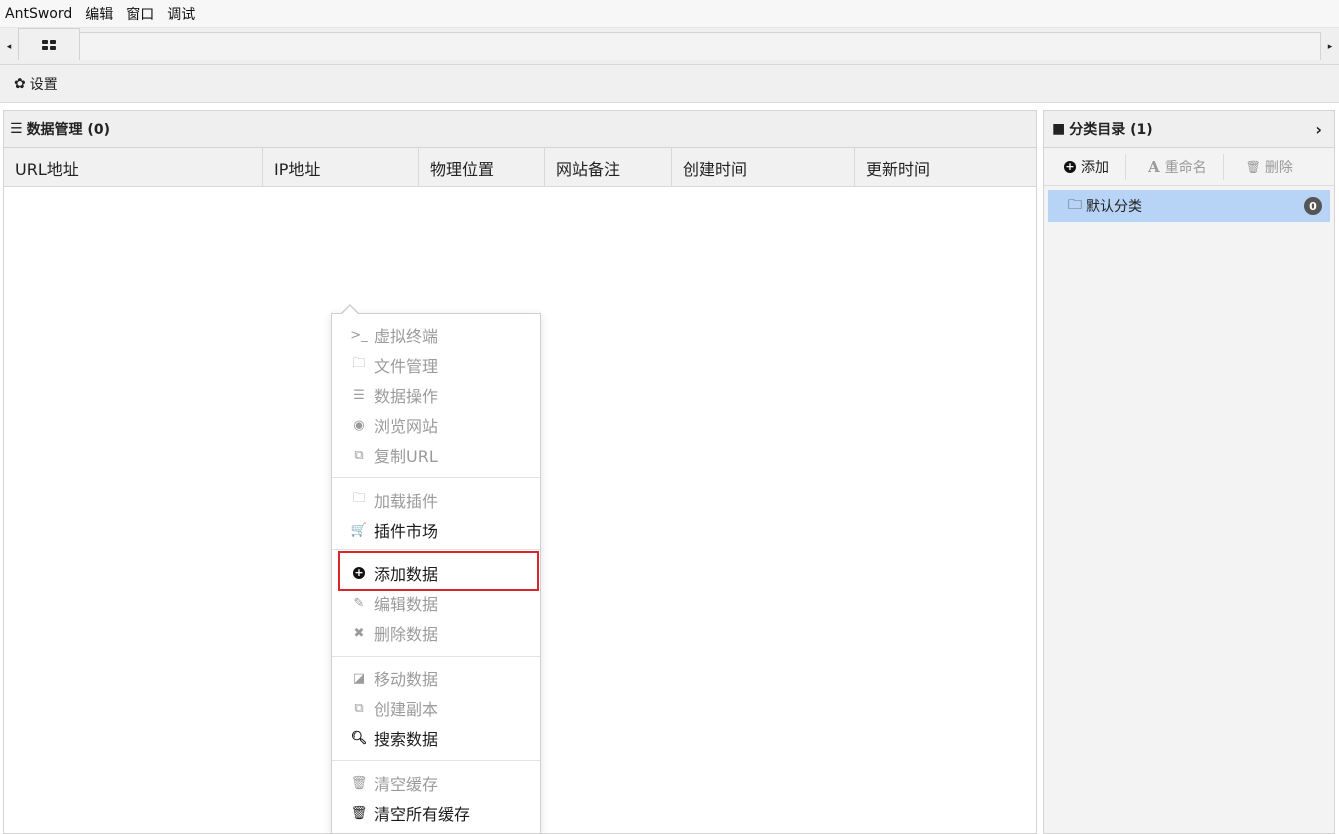 The width and height of the screenshot is (1339, 834). I want to click on category-add-label: 添加, so click(1095, 167).